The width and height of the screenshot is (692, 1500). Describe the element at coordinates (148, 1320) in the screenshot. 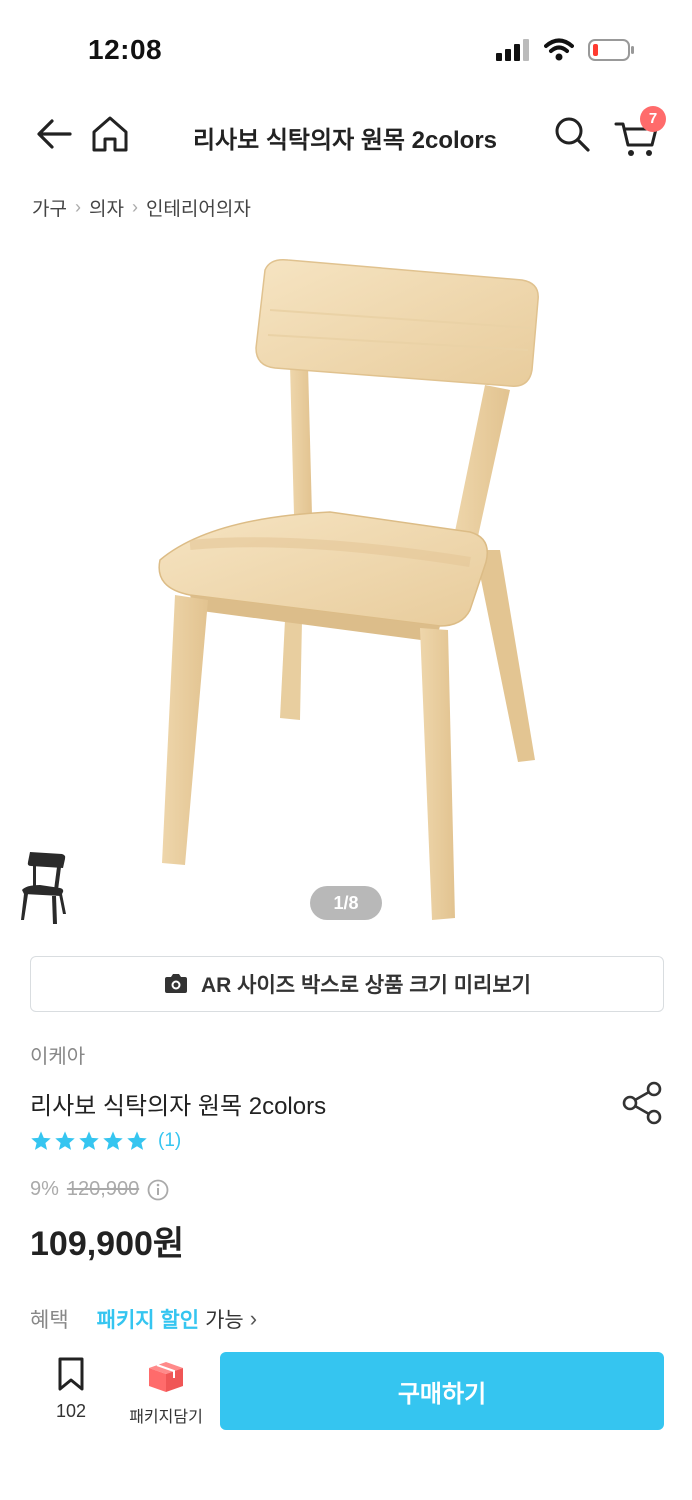

I see `benefit-highlight: 패키지 할인` at that location.